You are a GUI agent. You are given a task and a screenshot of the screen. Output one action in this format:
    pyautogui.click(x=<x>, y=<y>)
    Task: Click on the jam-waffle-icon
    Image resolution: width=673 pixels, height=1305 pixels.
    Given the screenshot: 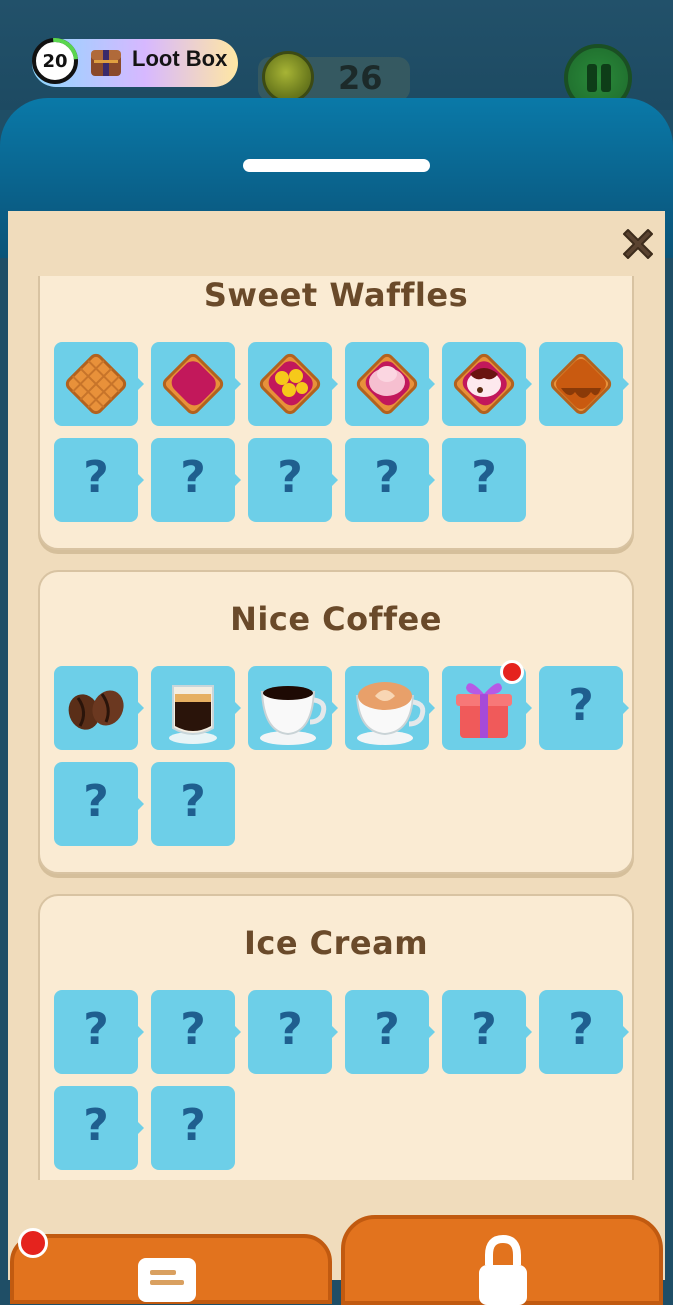 What is the action you would take?
    pyautogui.click(x=193, y=384)
    